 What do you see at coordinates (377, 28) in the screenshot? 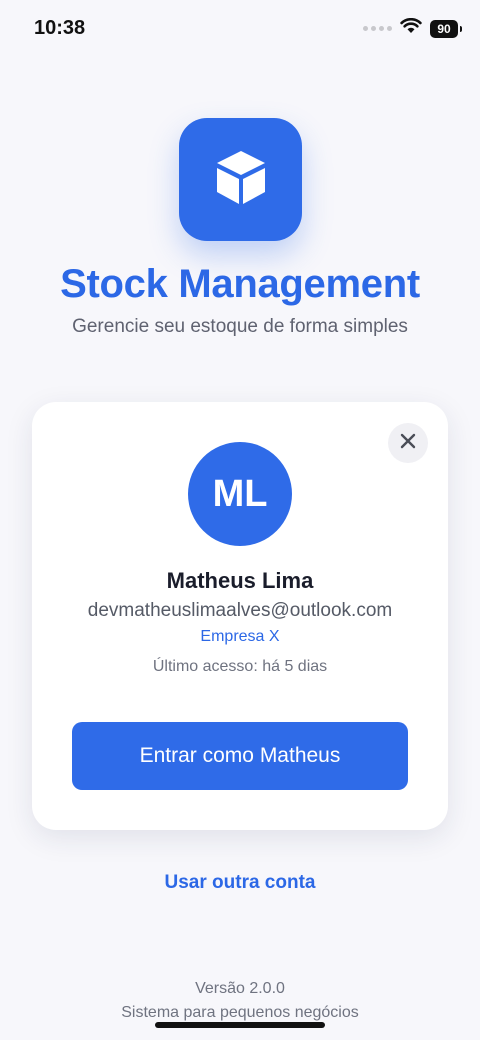
I see `signal-dots-icon` at bounding box center [377, 28].